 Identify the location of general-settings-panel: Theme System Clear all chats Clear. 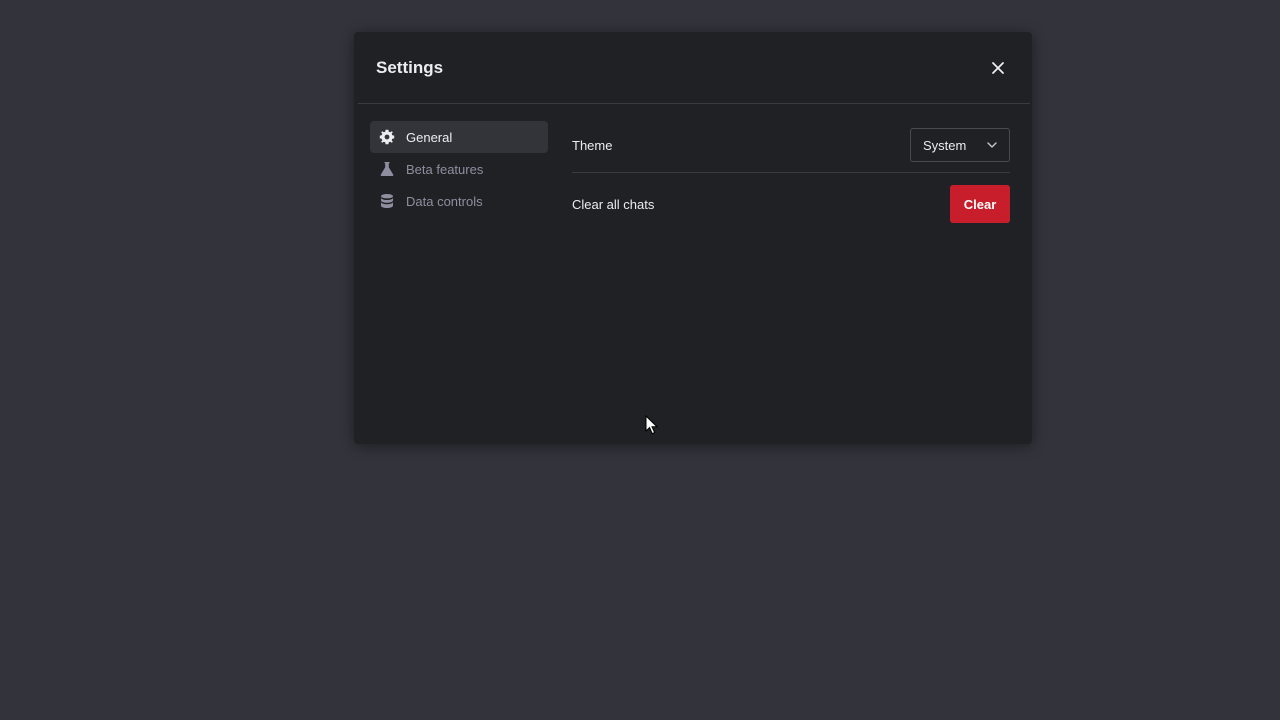
(791, 176).